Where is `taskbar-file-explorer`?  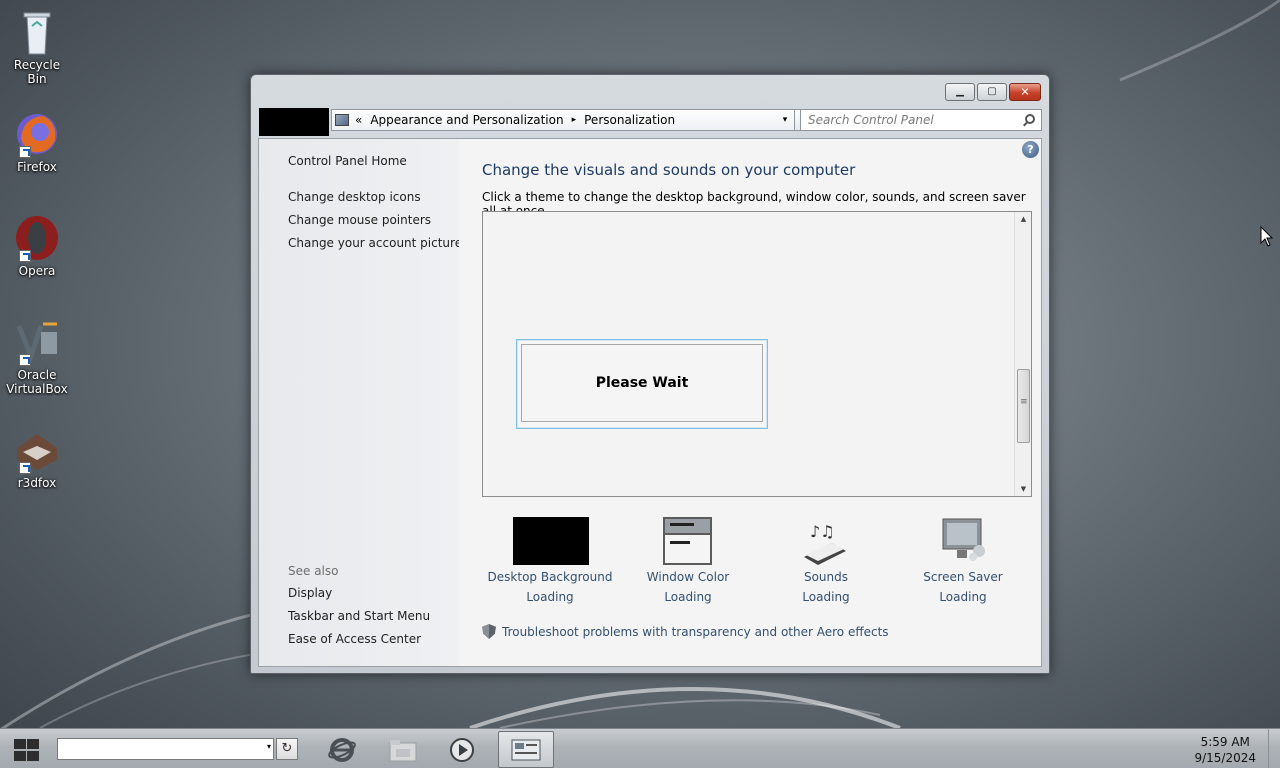
taskbar-file-explorer is located at coordinates (403, 749).